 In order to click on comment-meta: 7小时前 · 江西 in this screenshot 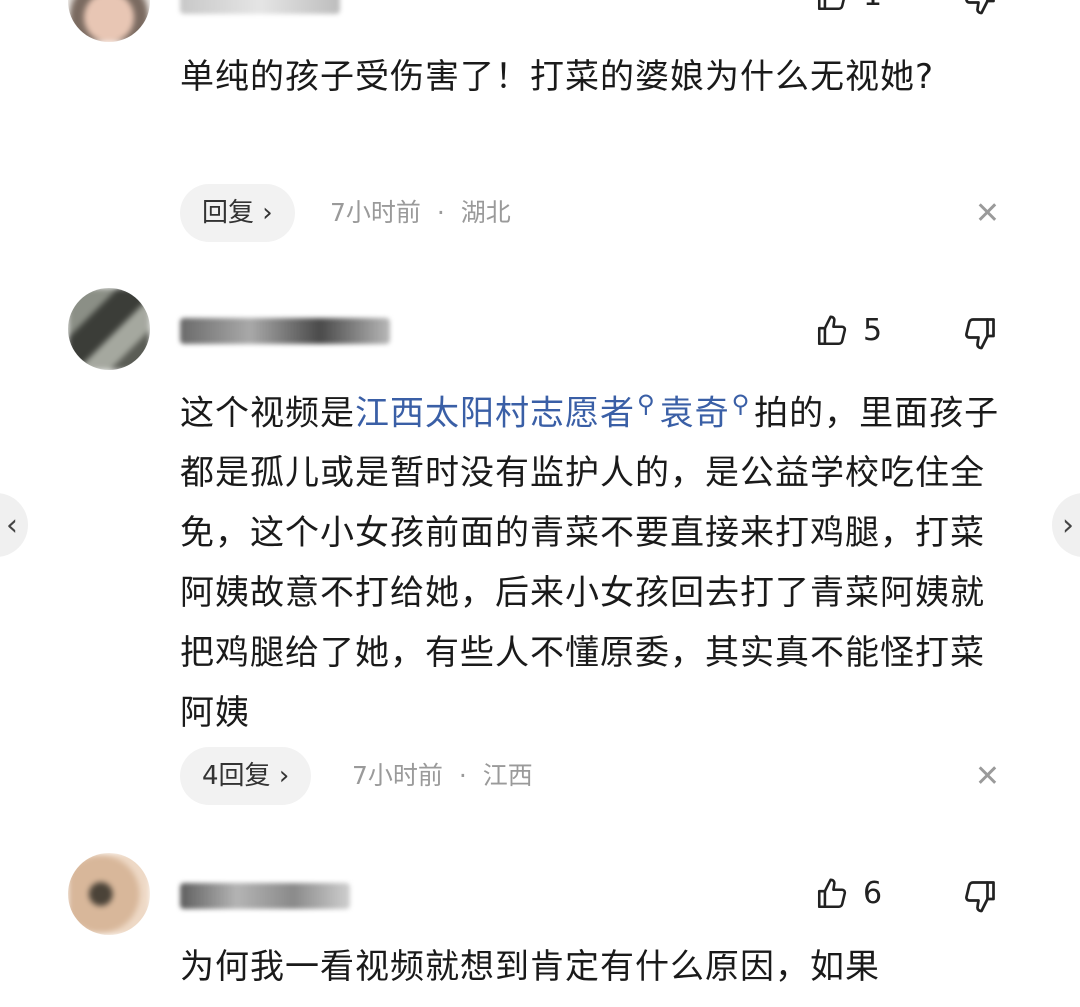, I will do `click(442, 775)`.